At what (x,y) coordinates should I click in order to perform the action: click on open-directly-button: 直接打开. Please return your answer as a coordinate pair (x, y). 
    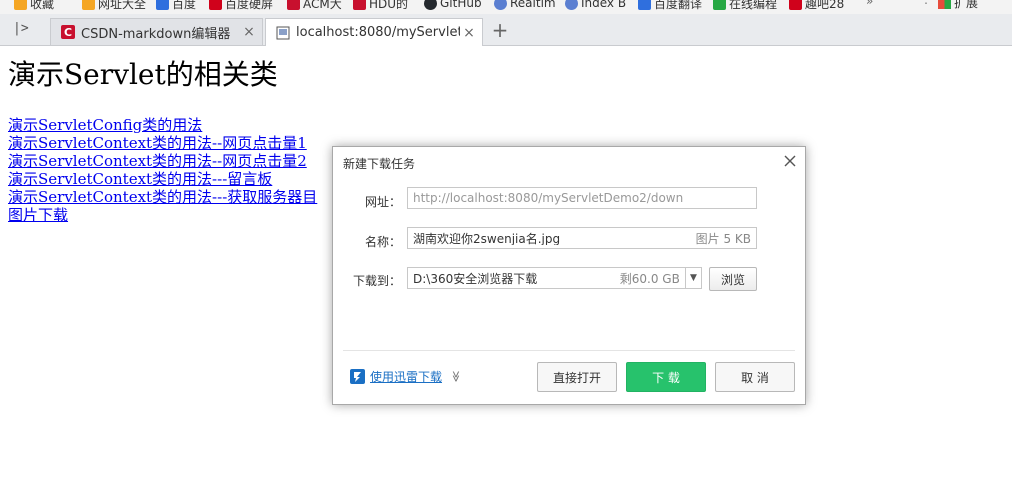
    Looking at the image, I should click on (577, 377).